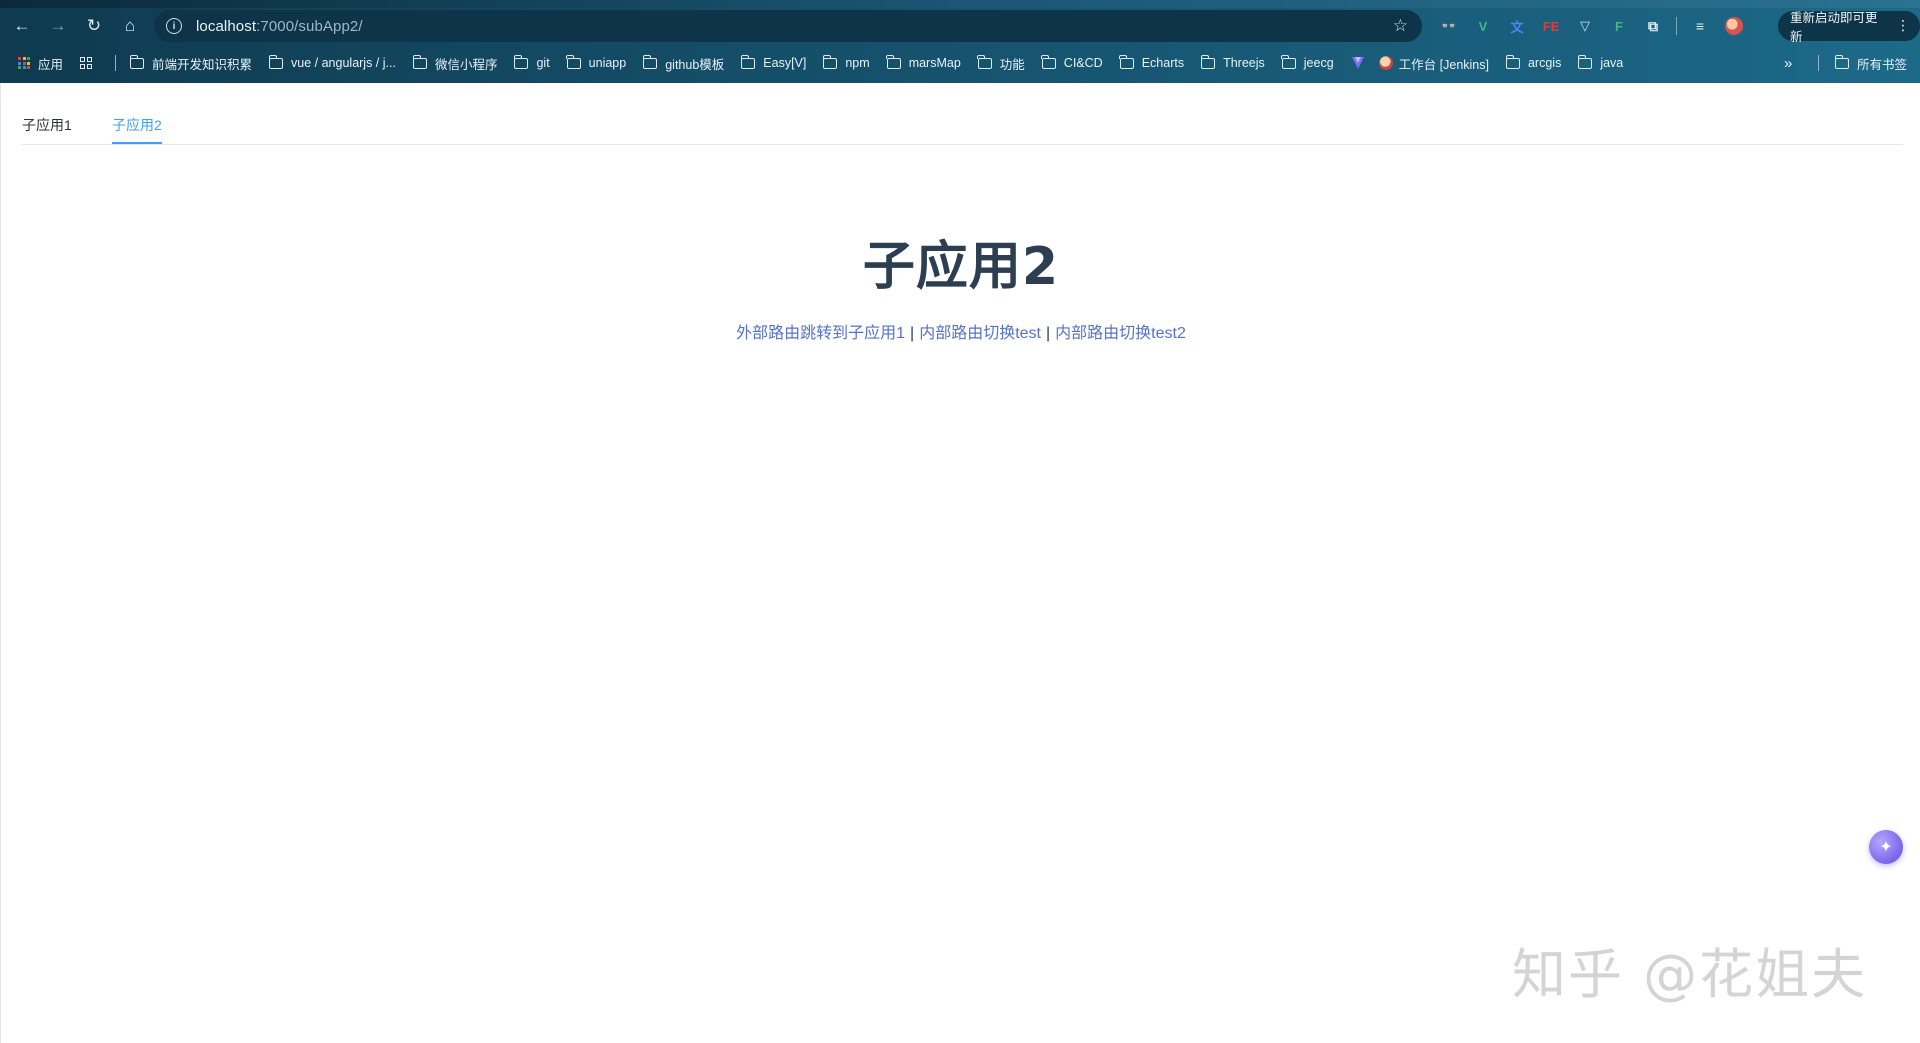  Describe the element at coordinates (596, 62) in the screenshot. I see `bookmark-folder-4: uniapp` at that location.